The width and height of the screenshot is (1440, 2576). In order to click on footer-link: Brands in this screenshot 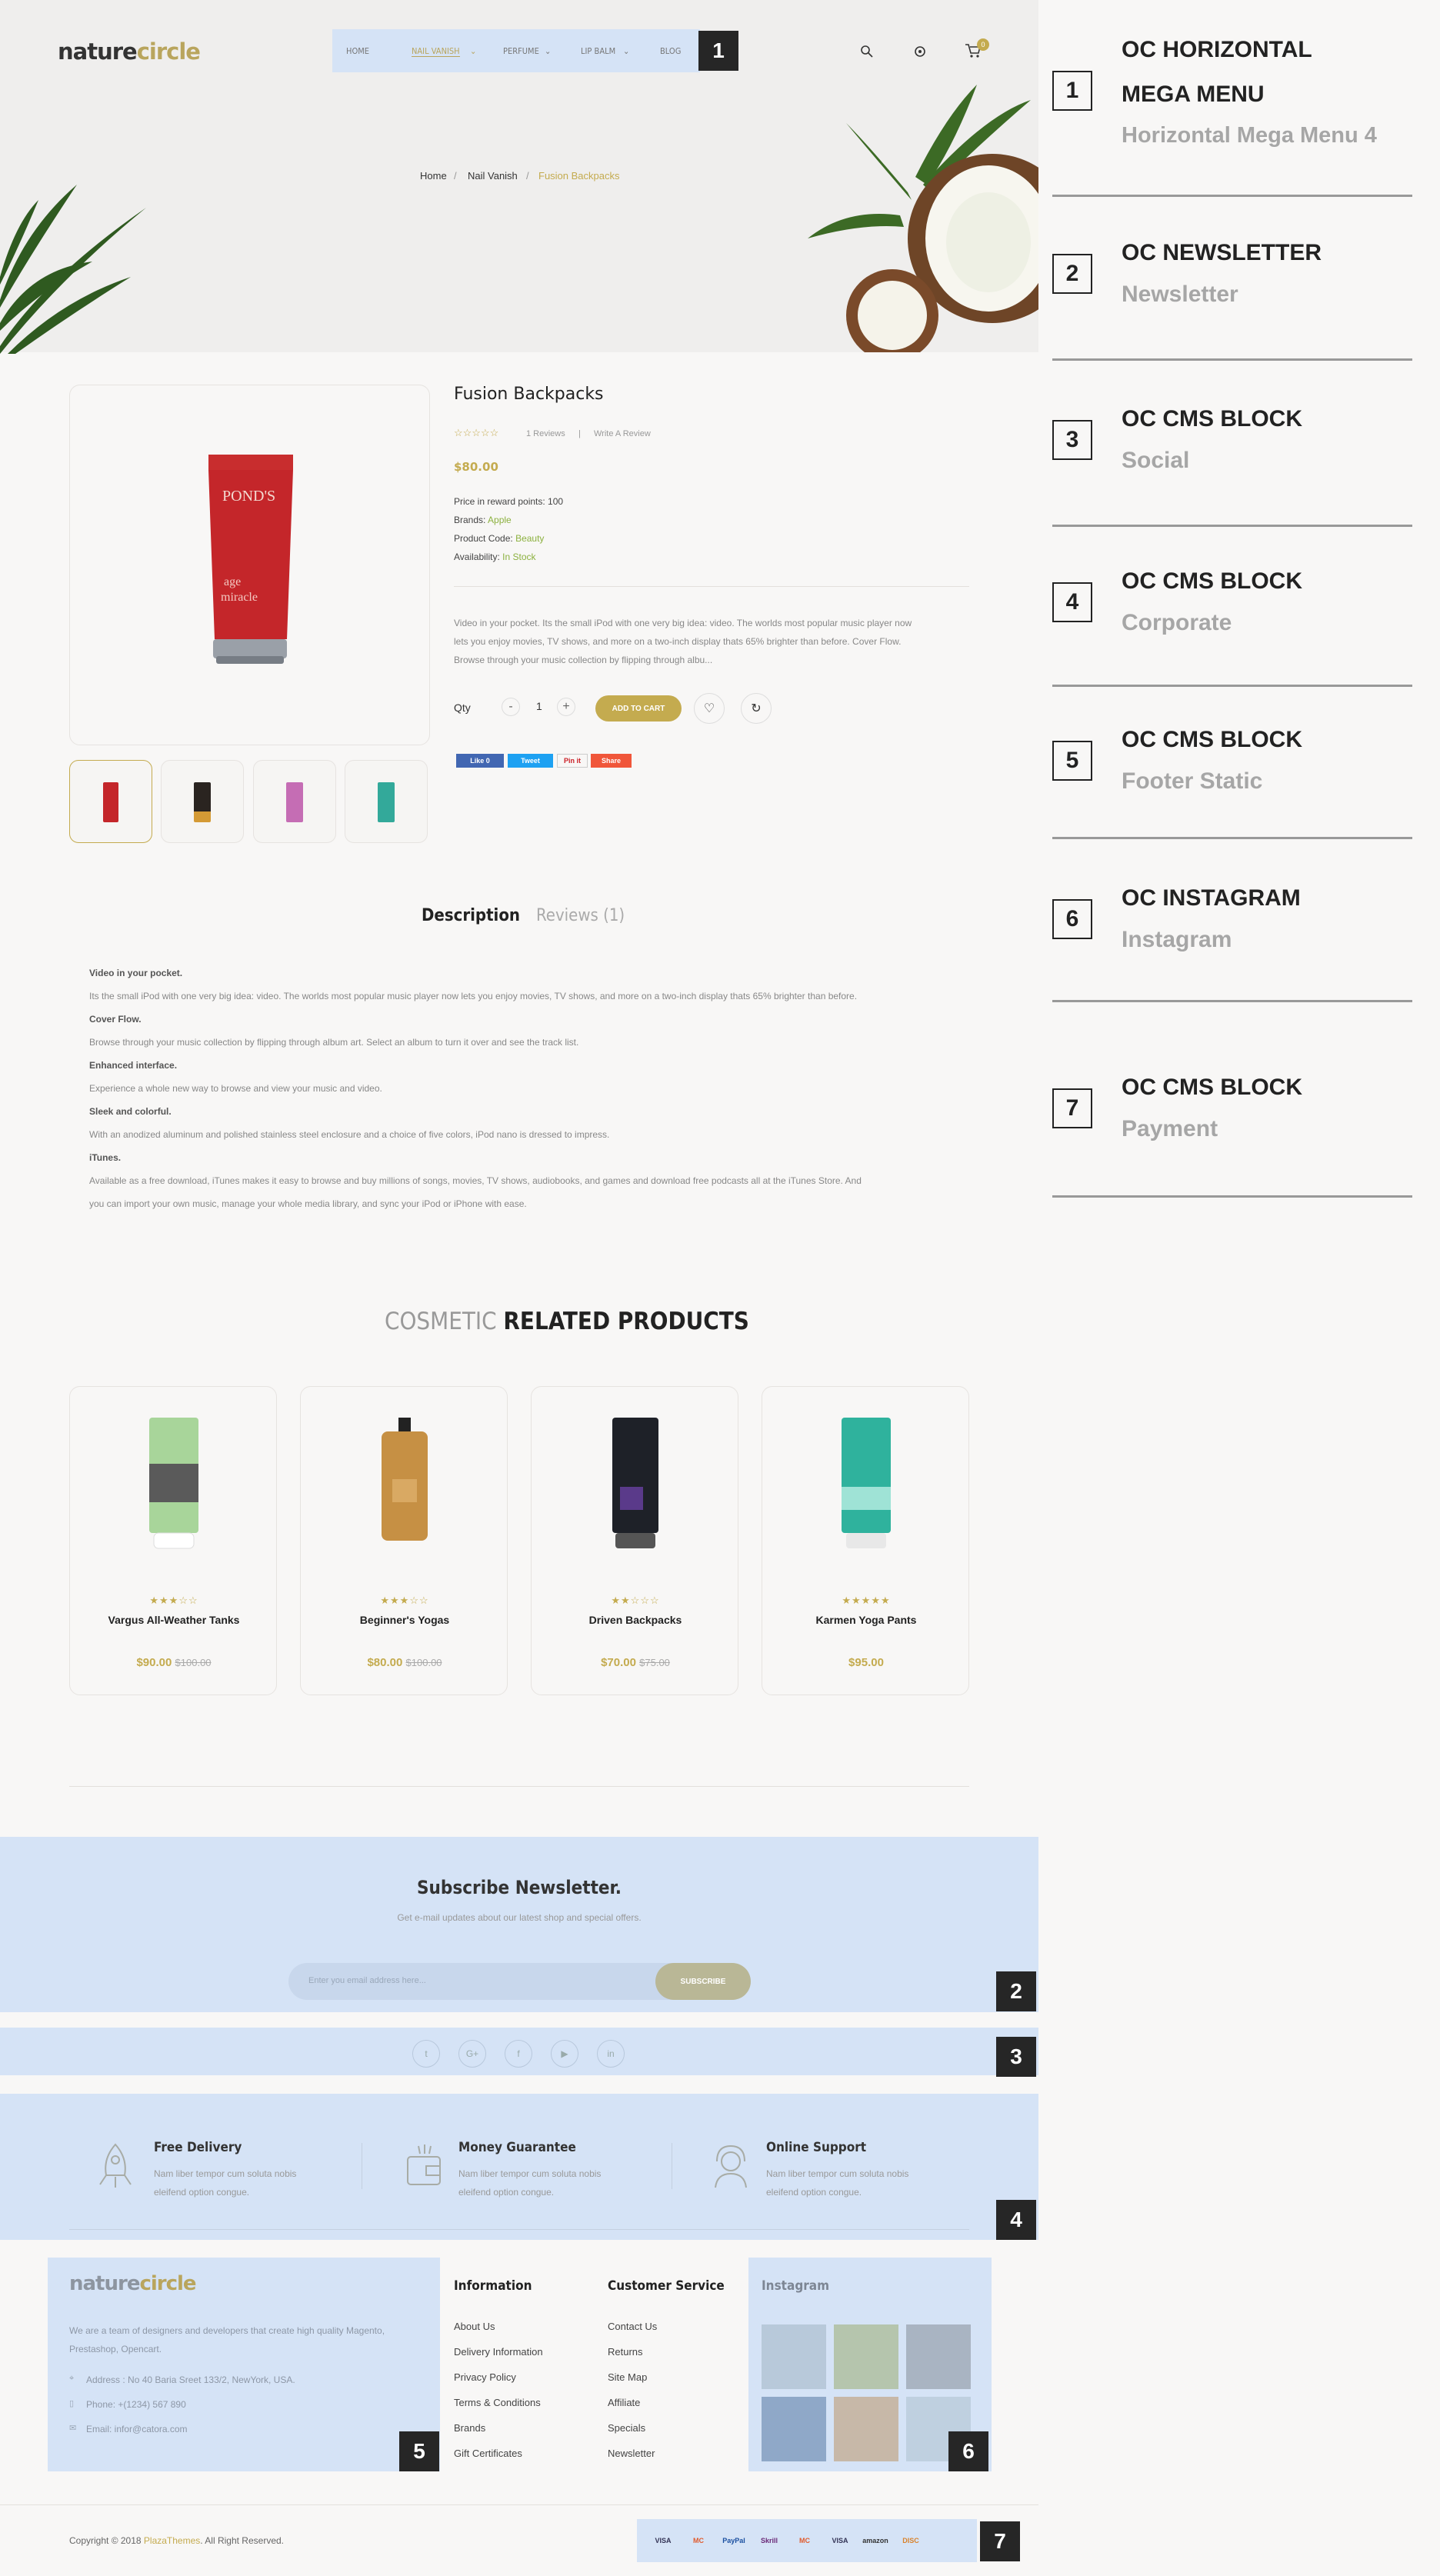, I will do `click(499, 2435)`.